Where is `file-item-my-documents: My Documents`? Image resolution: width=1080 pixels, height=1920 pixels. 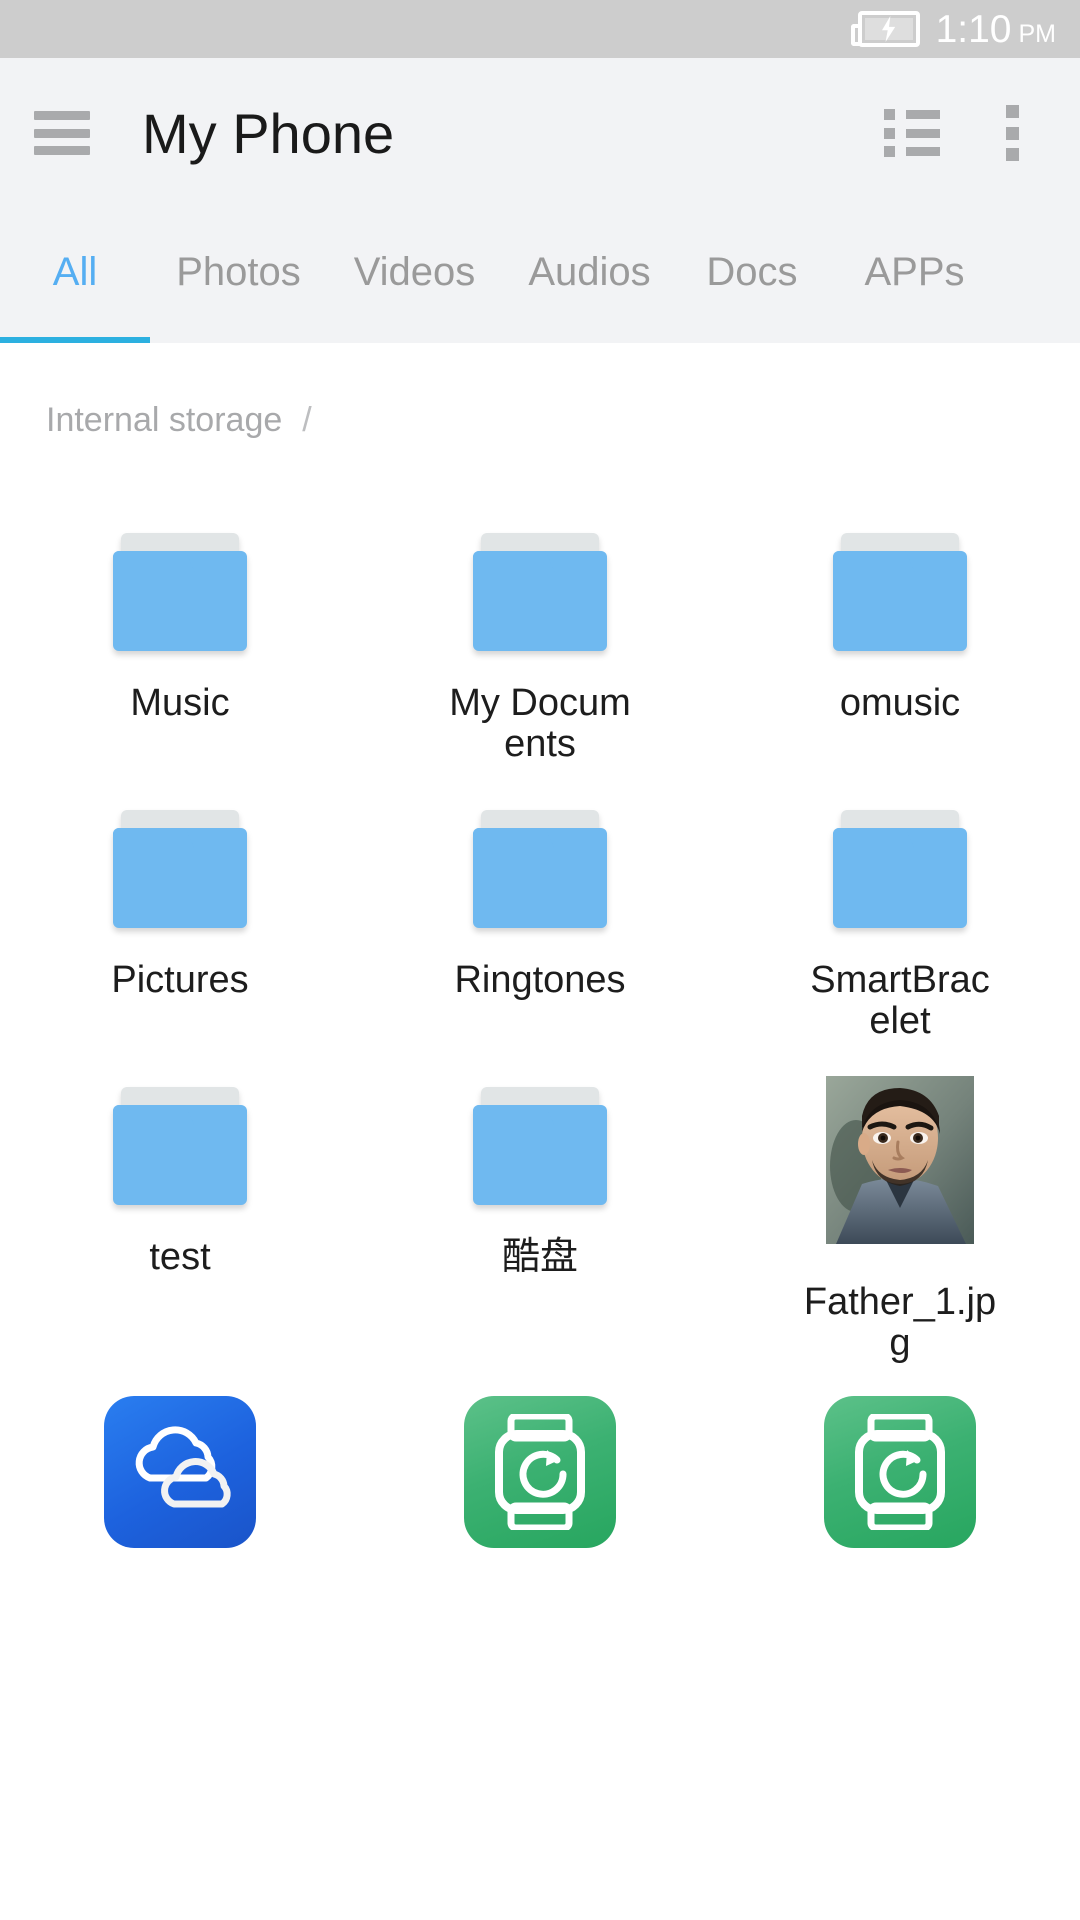 file-item-my-documents: My Documents is located at coordinates (540, 626).